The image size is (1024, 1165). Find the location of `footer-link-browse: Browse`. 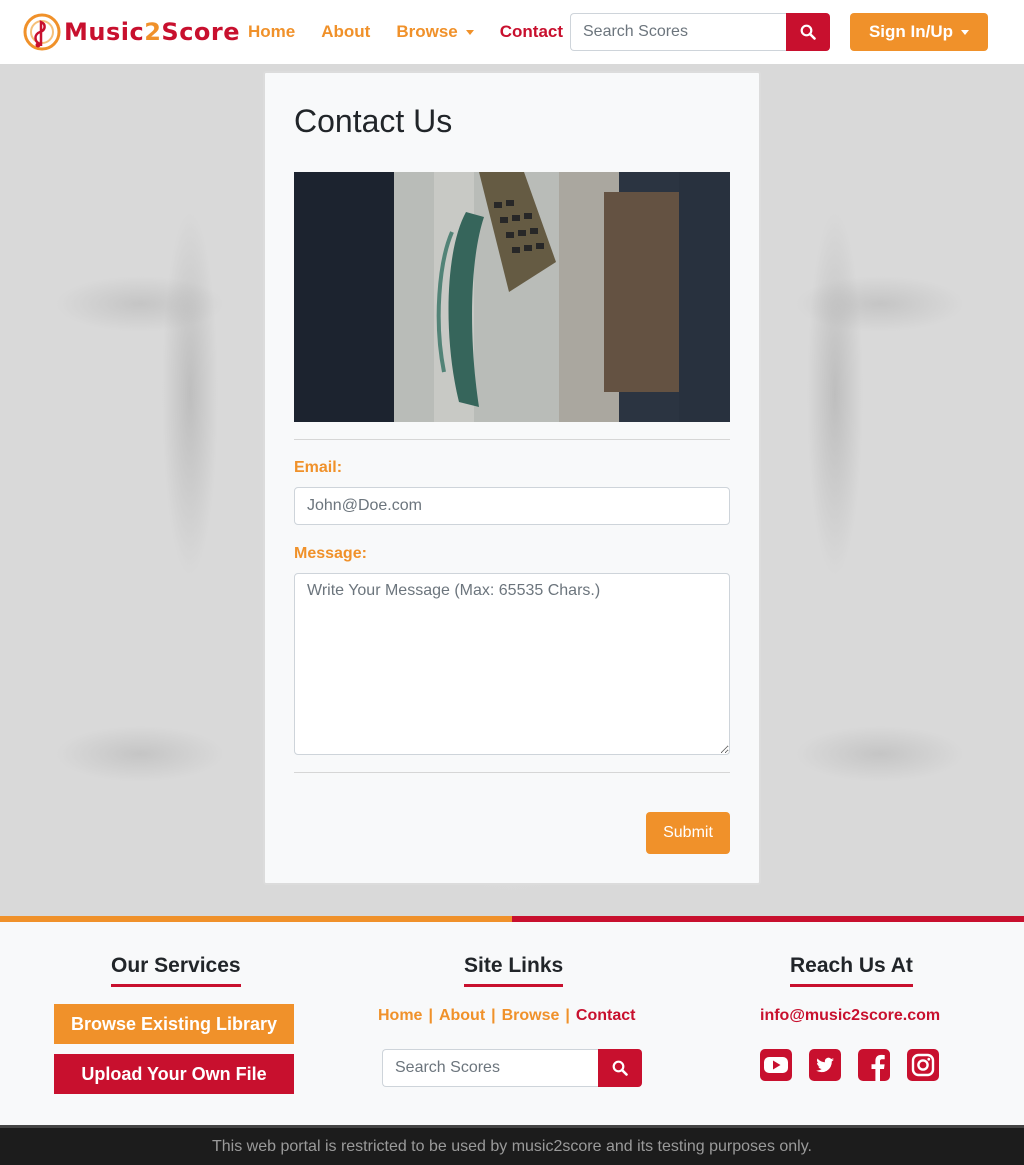

footer-link-browse: Browse is located at coordinates (531, 1015).